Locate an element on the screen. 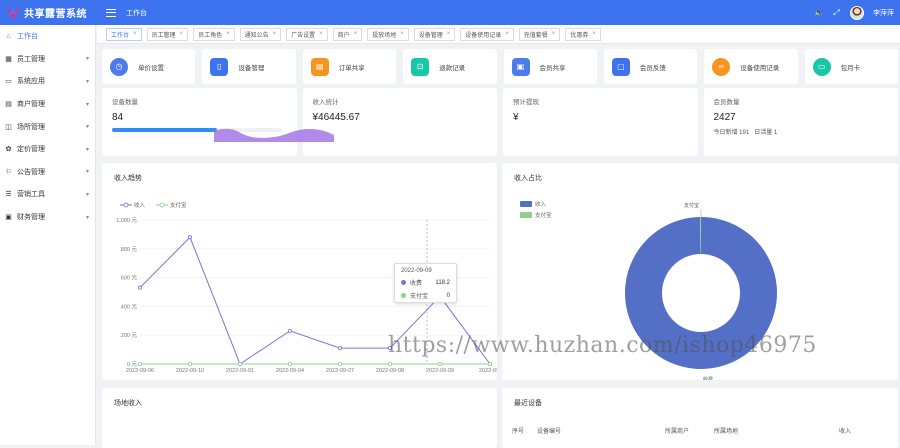  quick-label: 订单共享 is located at coordinates (351, 68).